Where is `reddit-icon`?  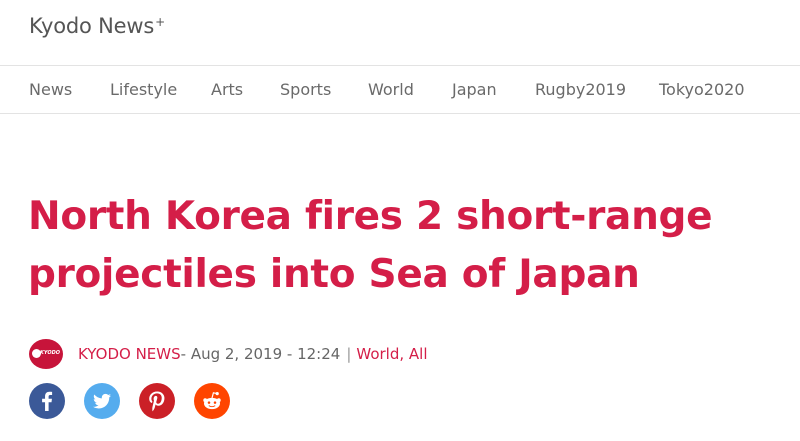 reddit-icon is located at coordinates (212, 401).